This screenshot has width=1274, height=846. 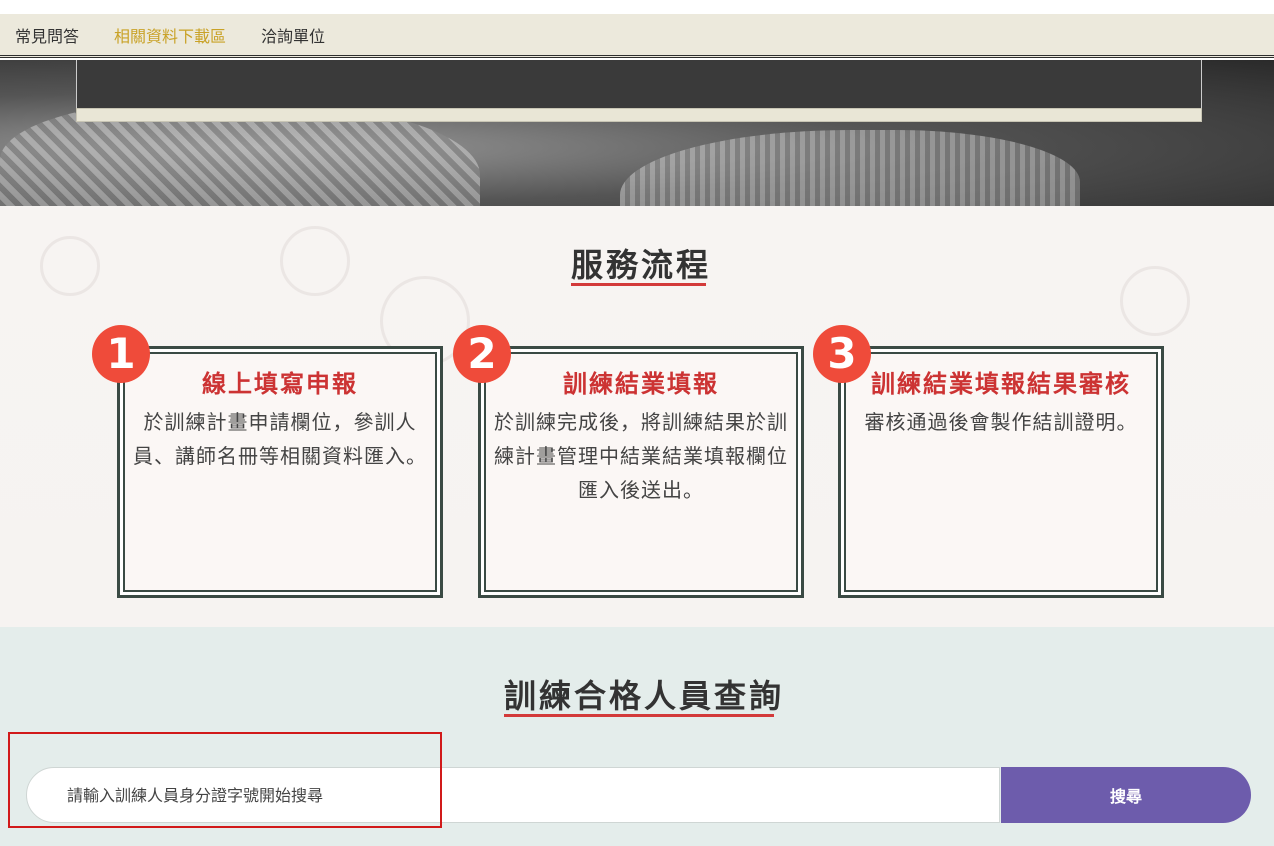 I want to click on nav-item-faq: 常見問答, so click(x=47, y=35).